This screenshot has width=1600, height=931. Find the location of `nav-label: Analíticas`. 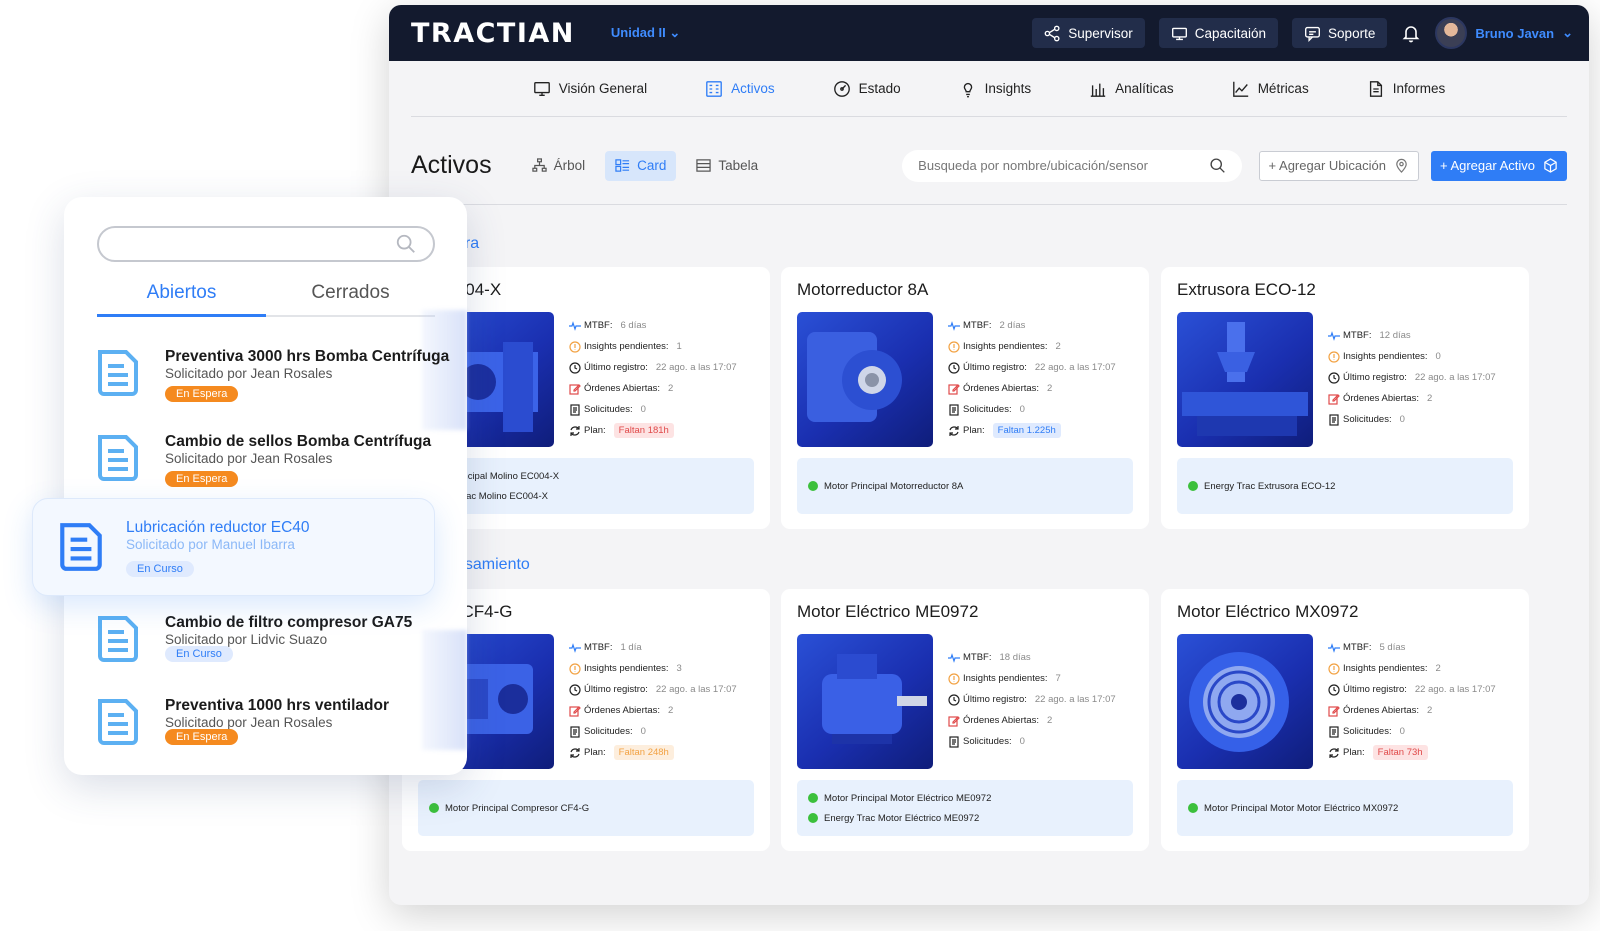

nav-label: Analíticas is located at coordinates (1144, 88).